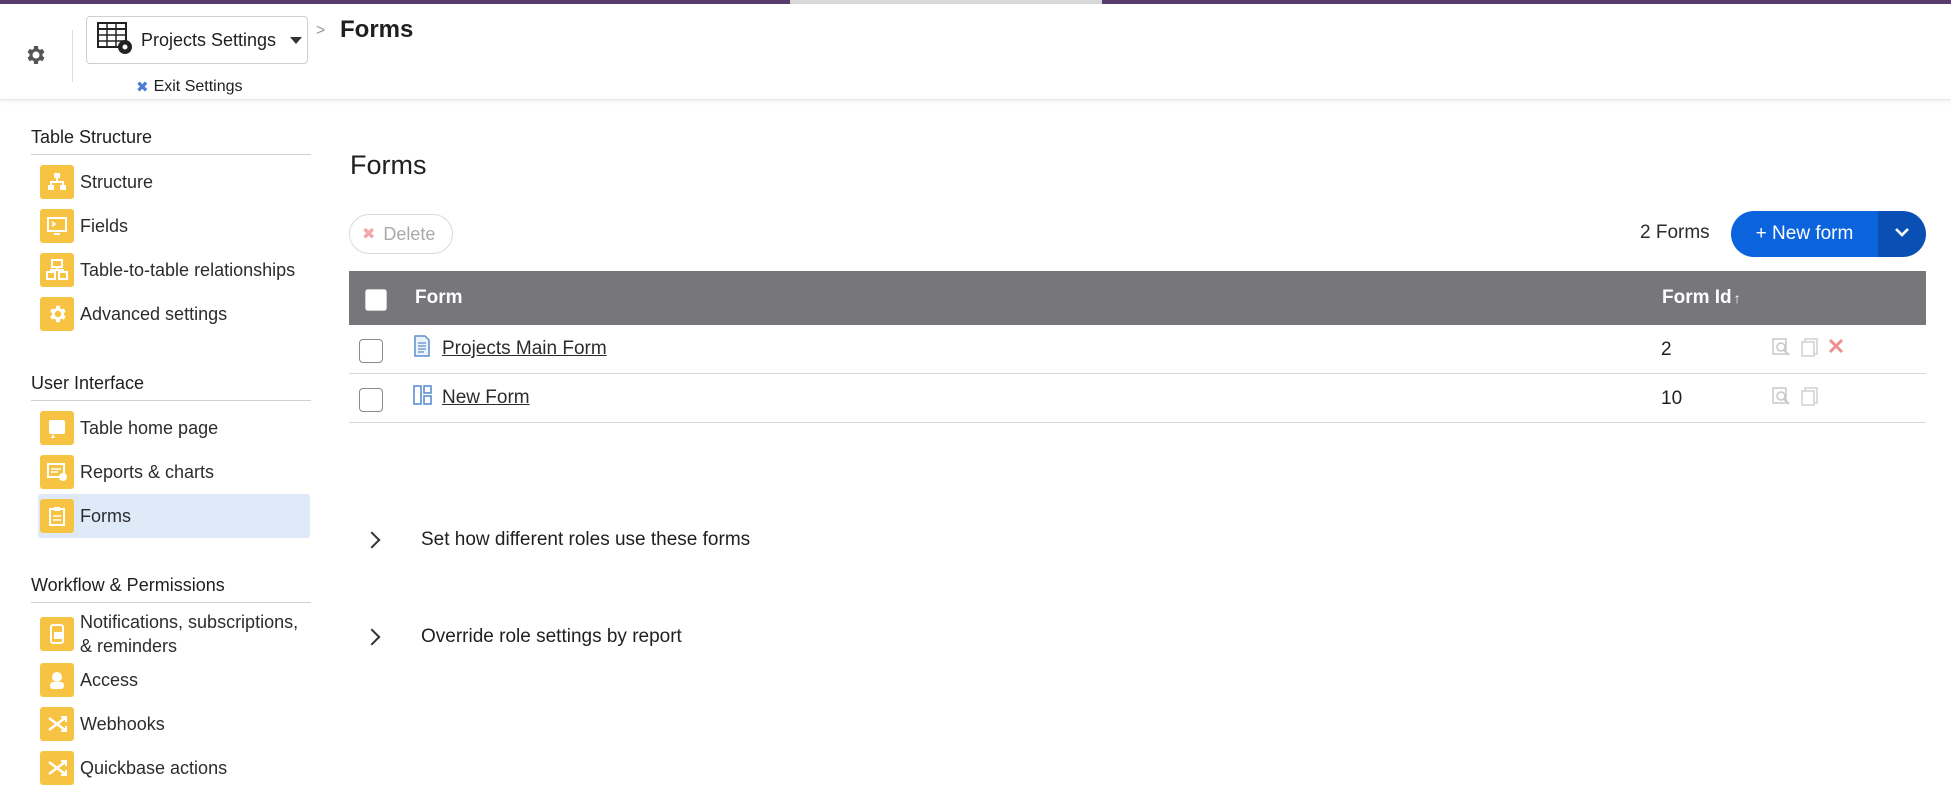  Describe the element at coordinates (1666, 349) in the screenshot. I see `form-id: 2` at that location.